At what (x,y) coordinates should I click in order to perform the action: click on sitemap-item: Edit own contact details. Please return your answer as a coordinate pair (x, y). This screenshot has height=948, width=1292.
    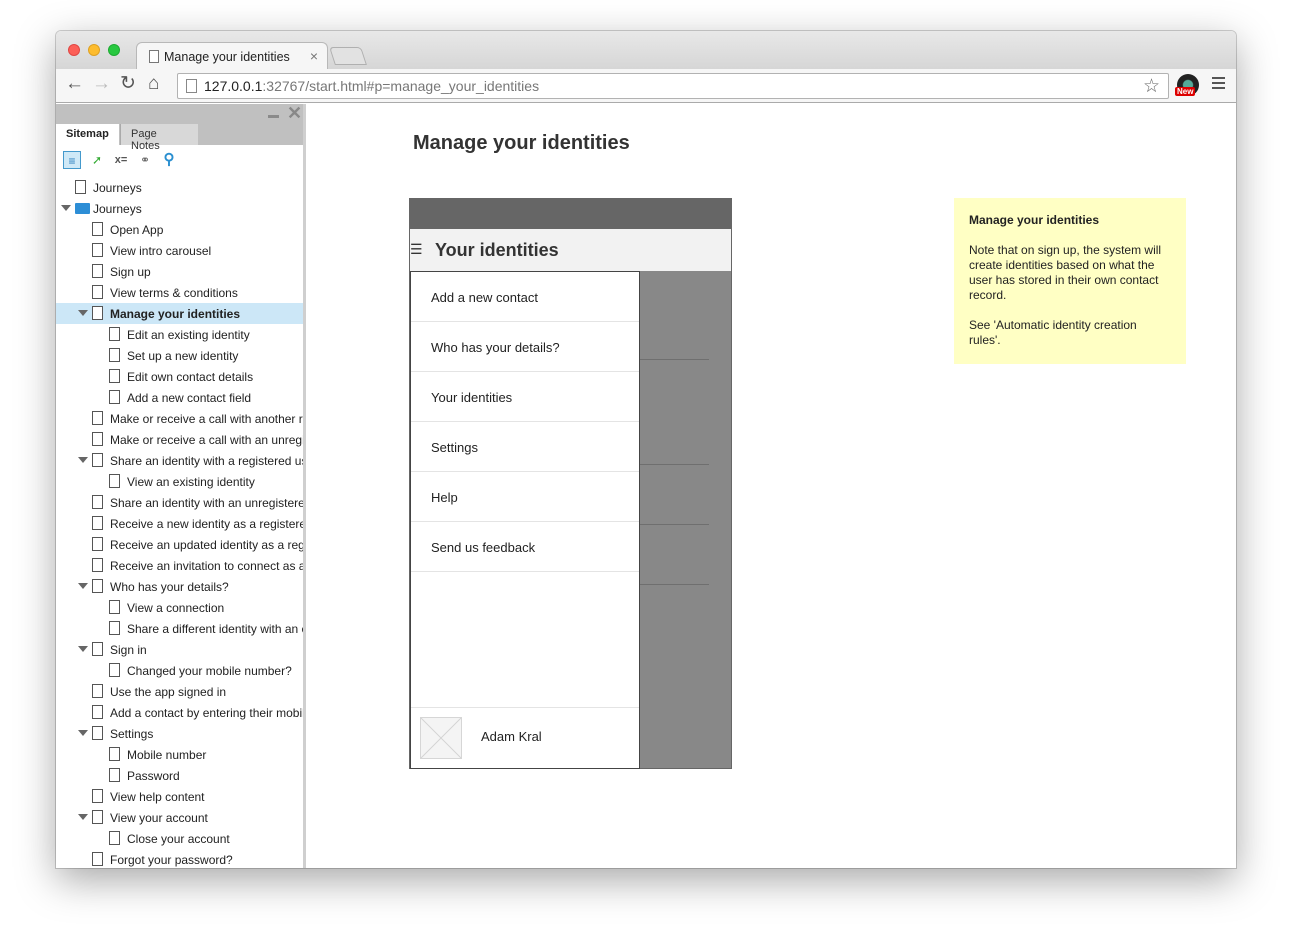
    Looking at the image, I should click on (179, 376).